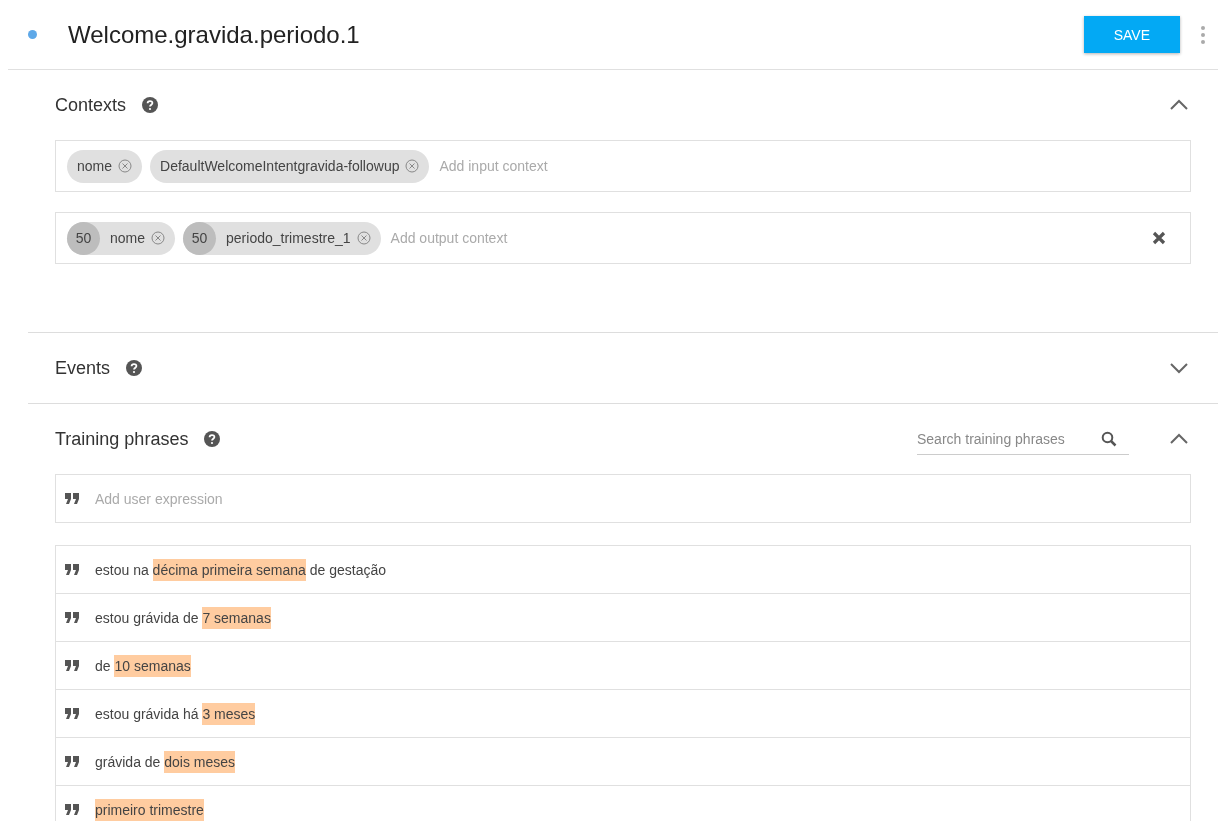  I want to click on input-context-field: nome DefaultWelcomeIntentgravida-followup Add input context, so click(623, 166).